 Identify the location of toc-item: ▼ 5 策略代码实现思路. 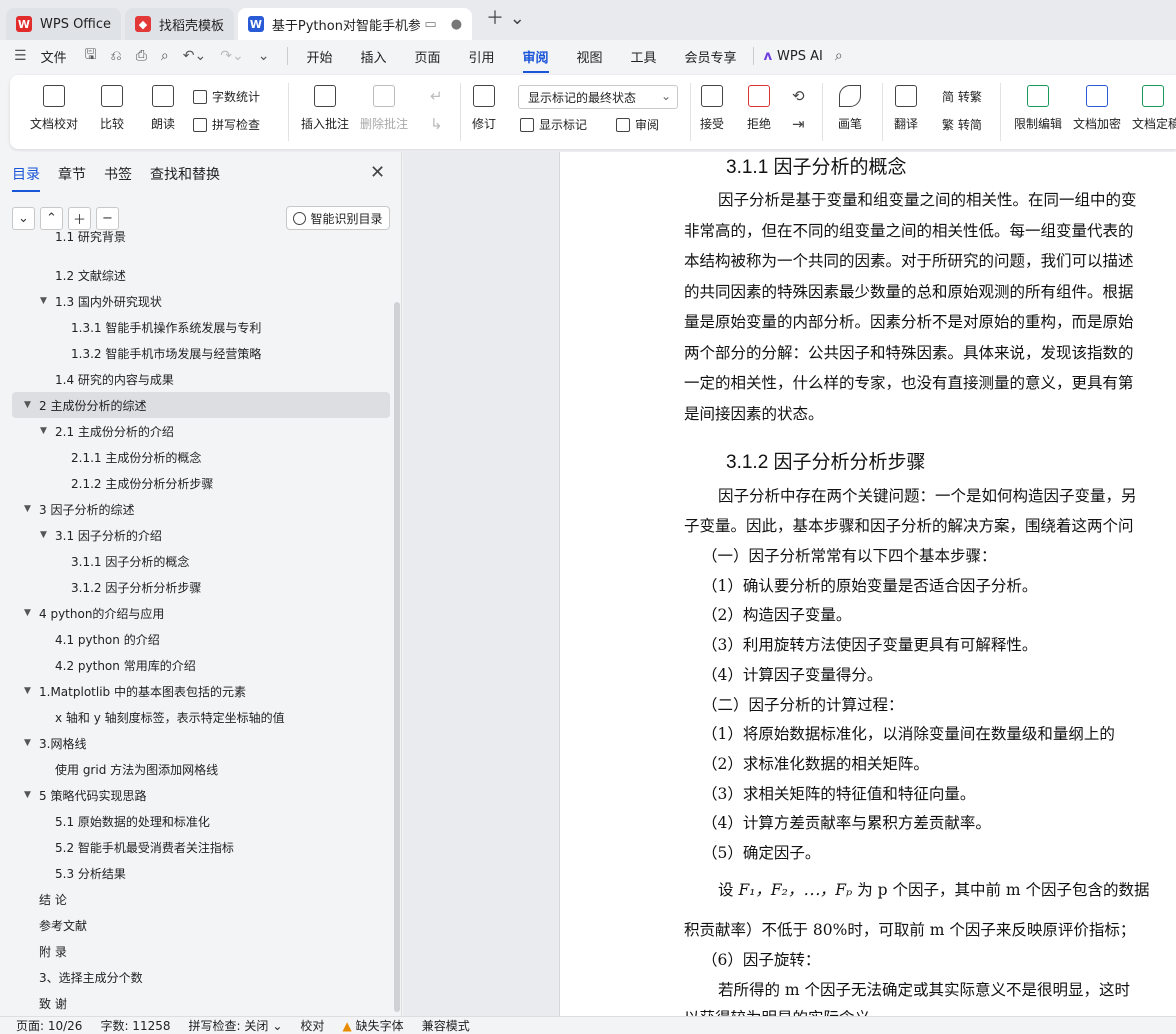
(196, 795).